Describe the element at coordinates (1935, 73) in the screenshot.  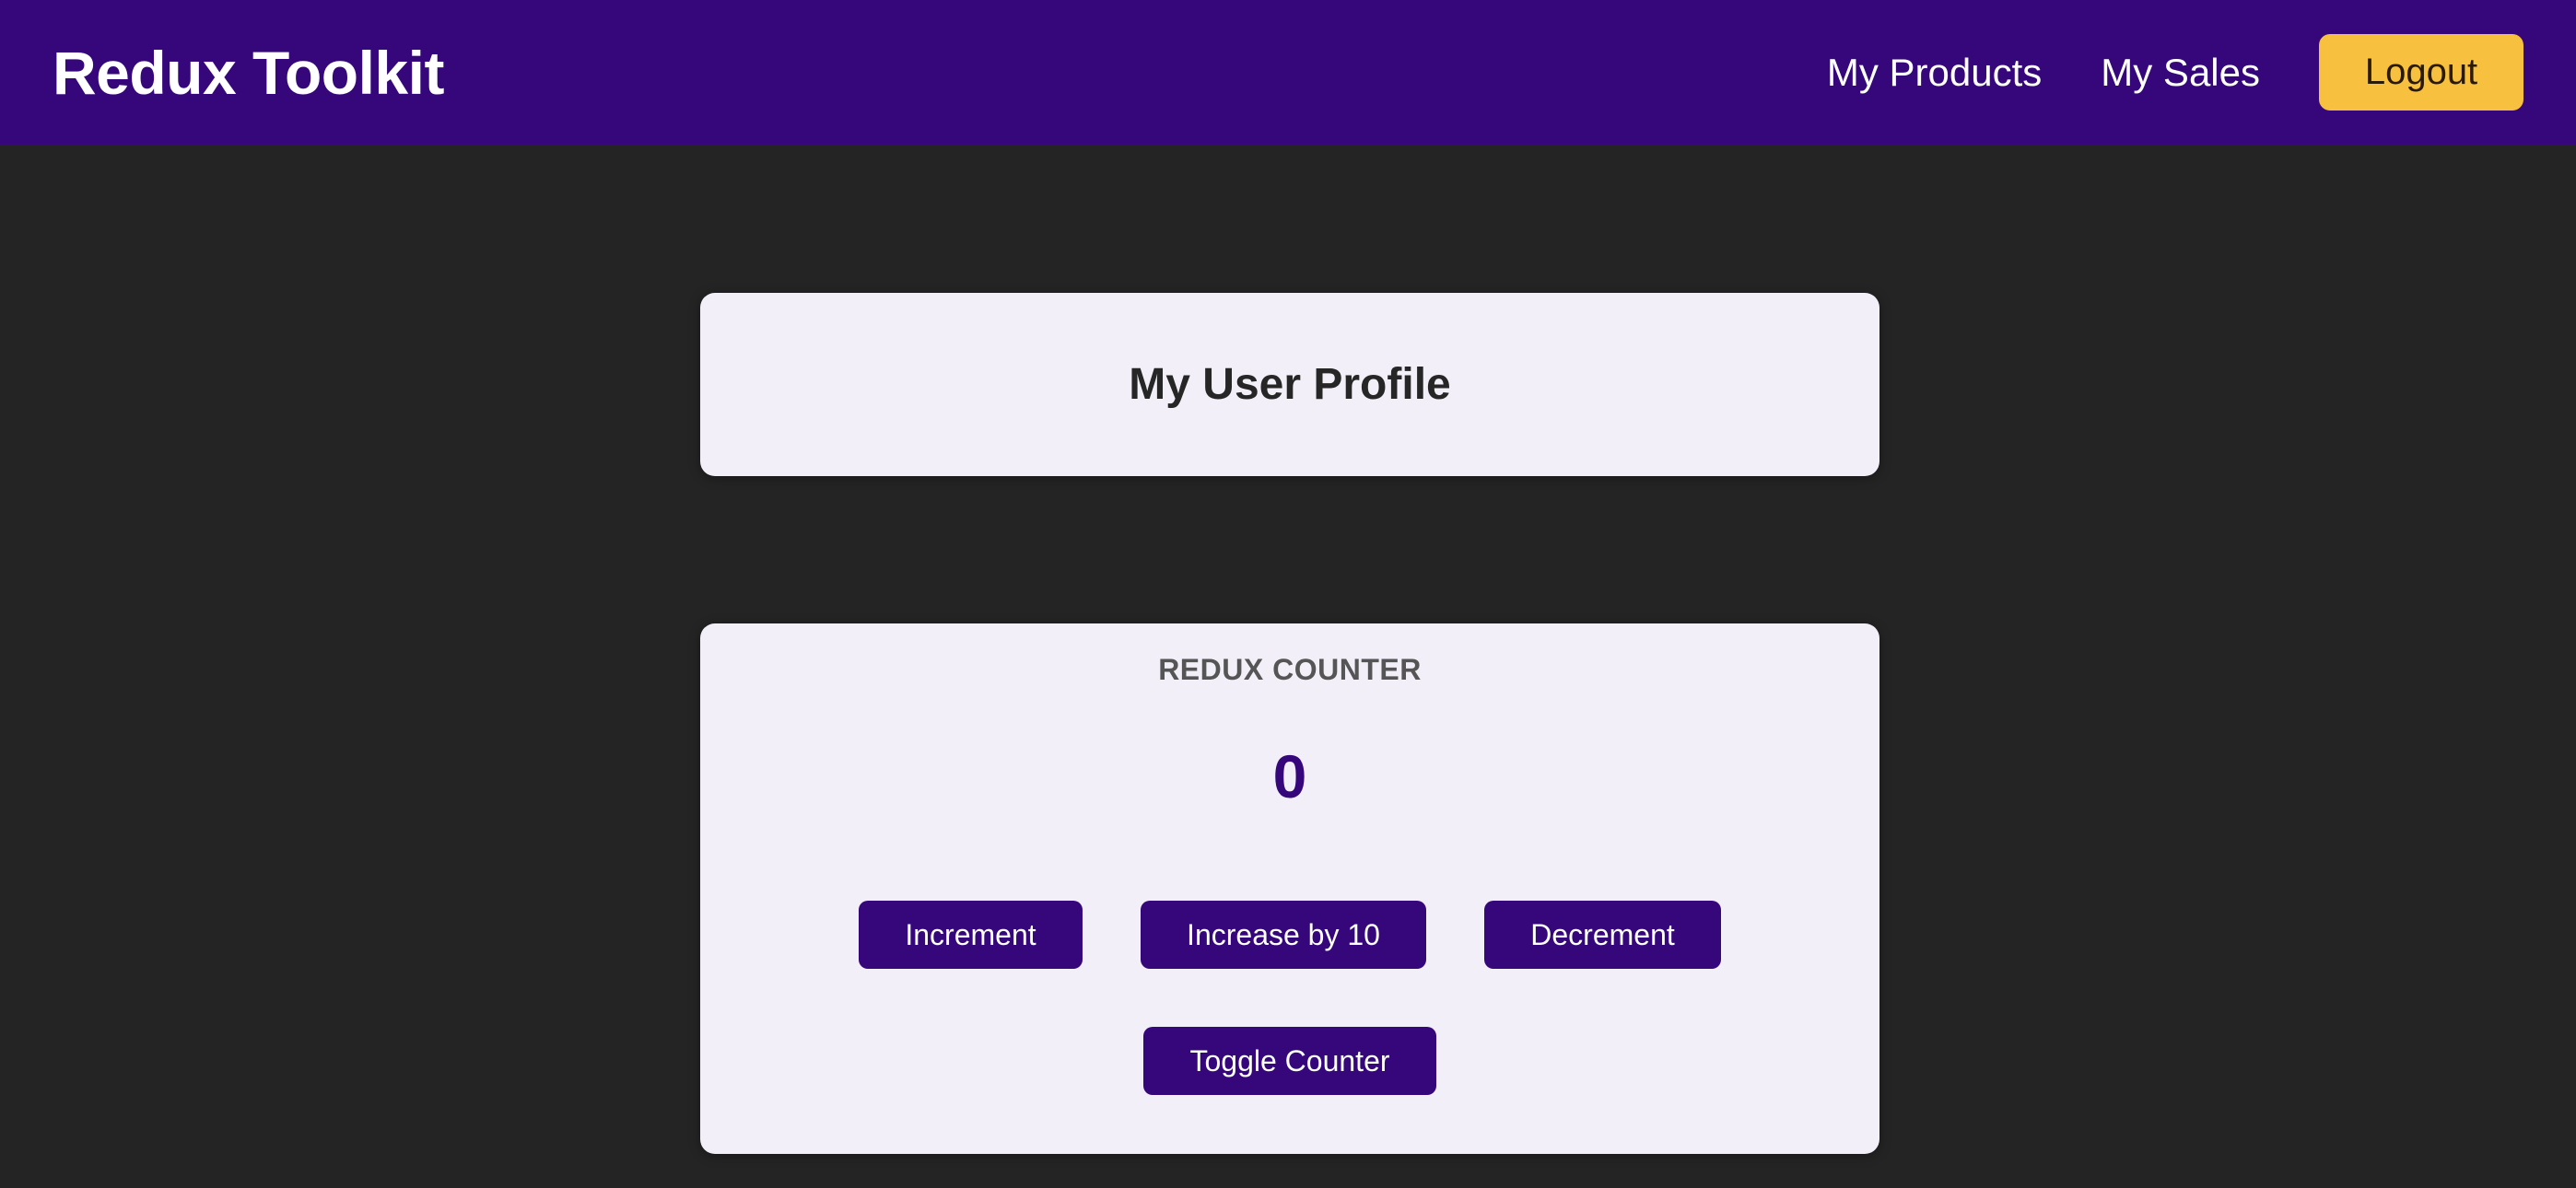
I see `nav-link-my-products: My Products` at that location.